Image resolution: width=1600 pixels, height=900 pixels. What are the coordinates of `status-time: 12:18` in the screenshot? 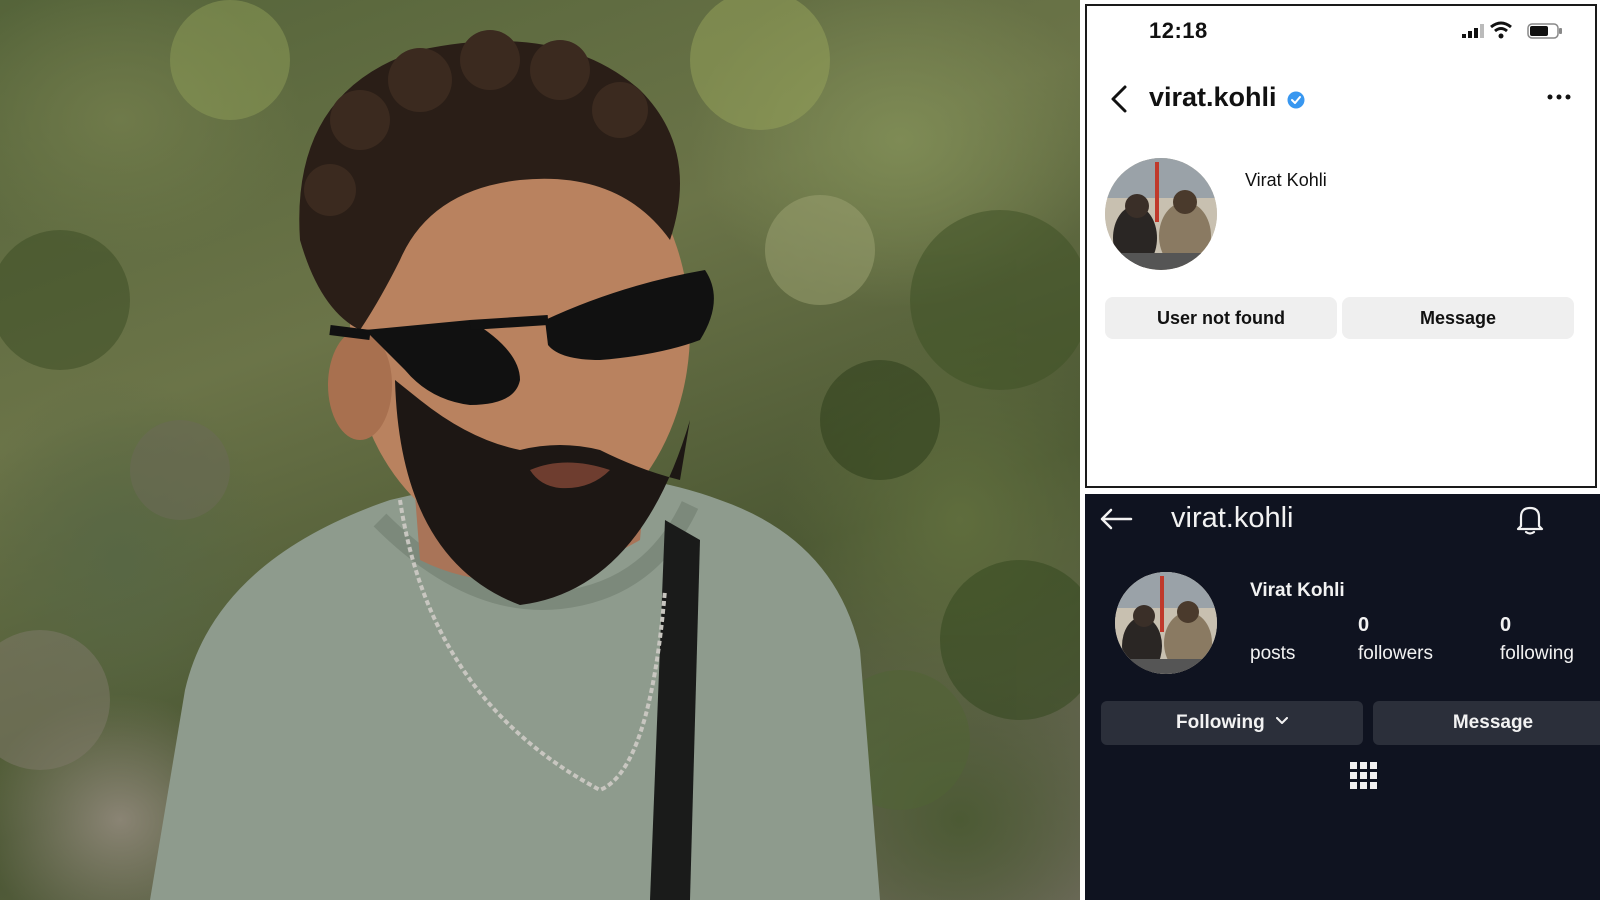 It's located at (1178, 30).